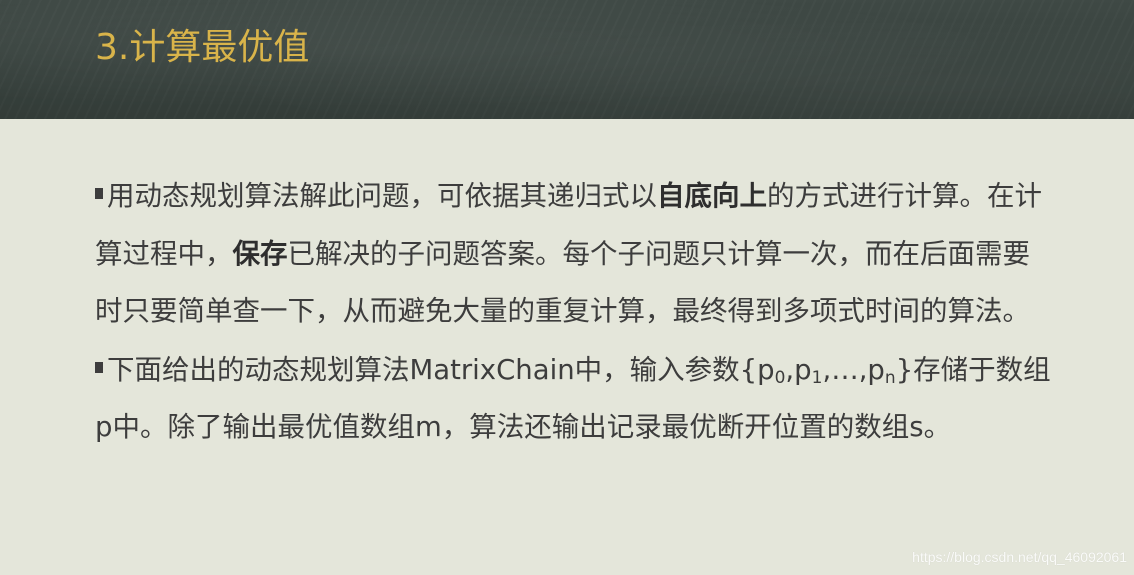  Describe the element at coordinates (441, 369) in the screenshot. I see `paragraph2-text-a: 下面给出的动态规划算法MatrixChain中，输入参数{p` at that location.